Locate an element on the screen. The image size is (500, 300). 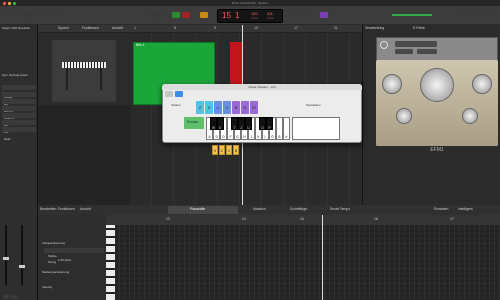
black-key: P is located at coordinates (269, 123).